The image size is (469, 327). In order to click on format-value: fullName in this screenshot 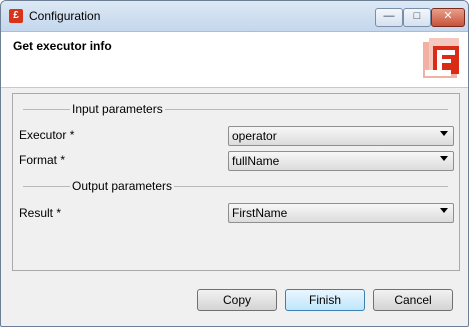, I will do `click(256, 161)`.